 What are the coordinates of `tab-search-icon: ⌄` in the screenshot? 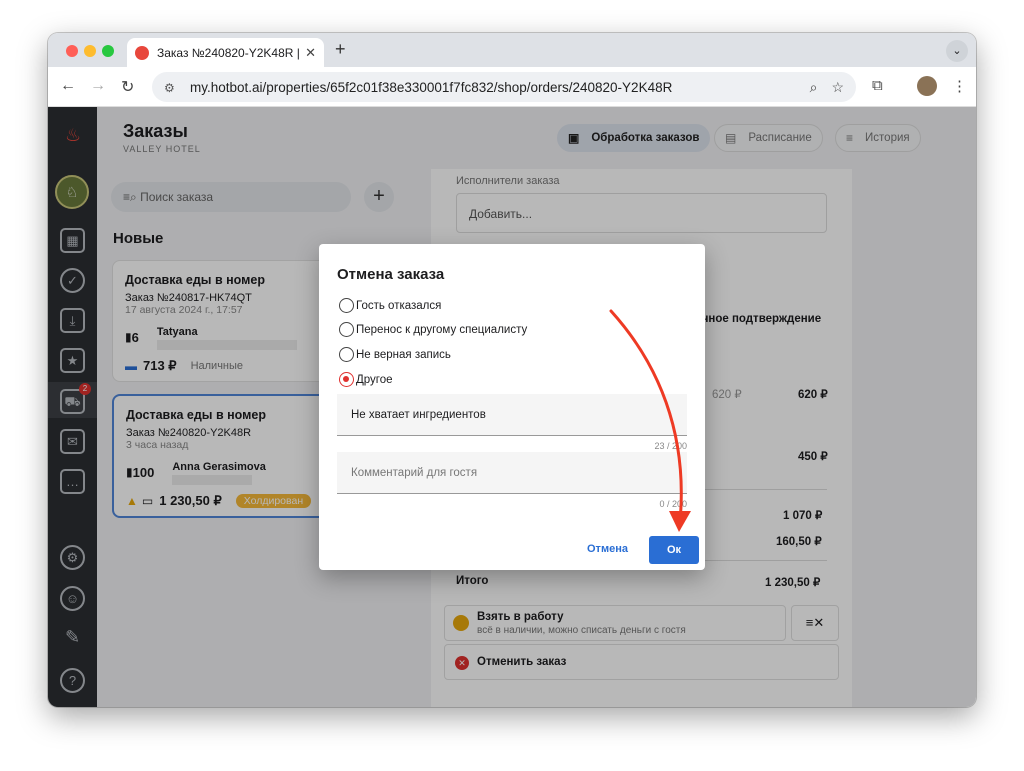 It's located at (957, 51).